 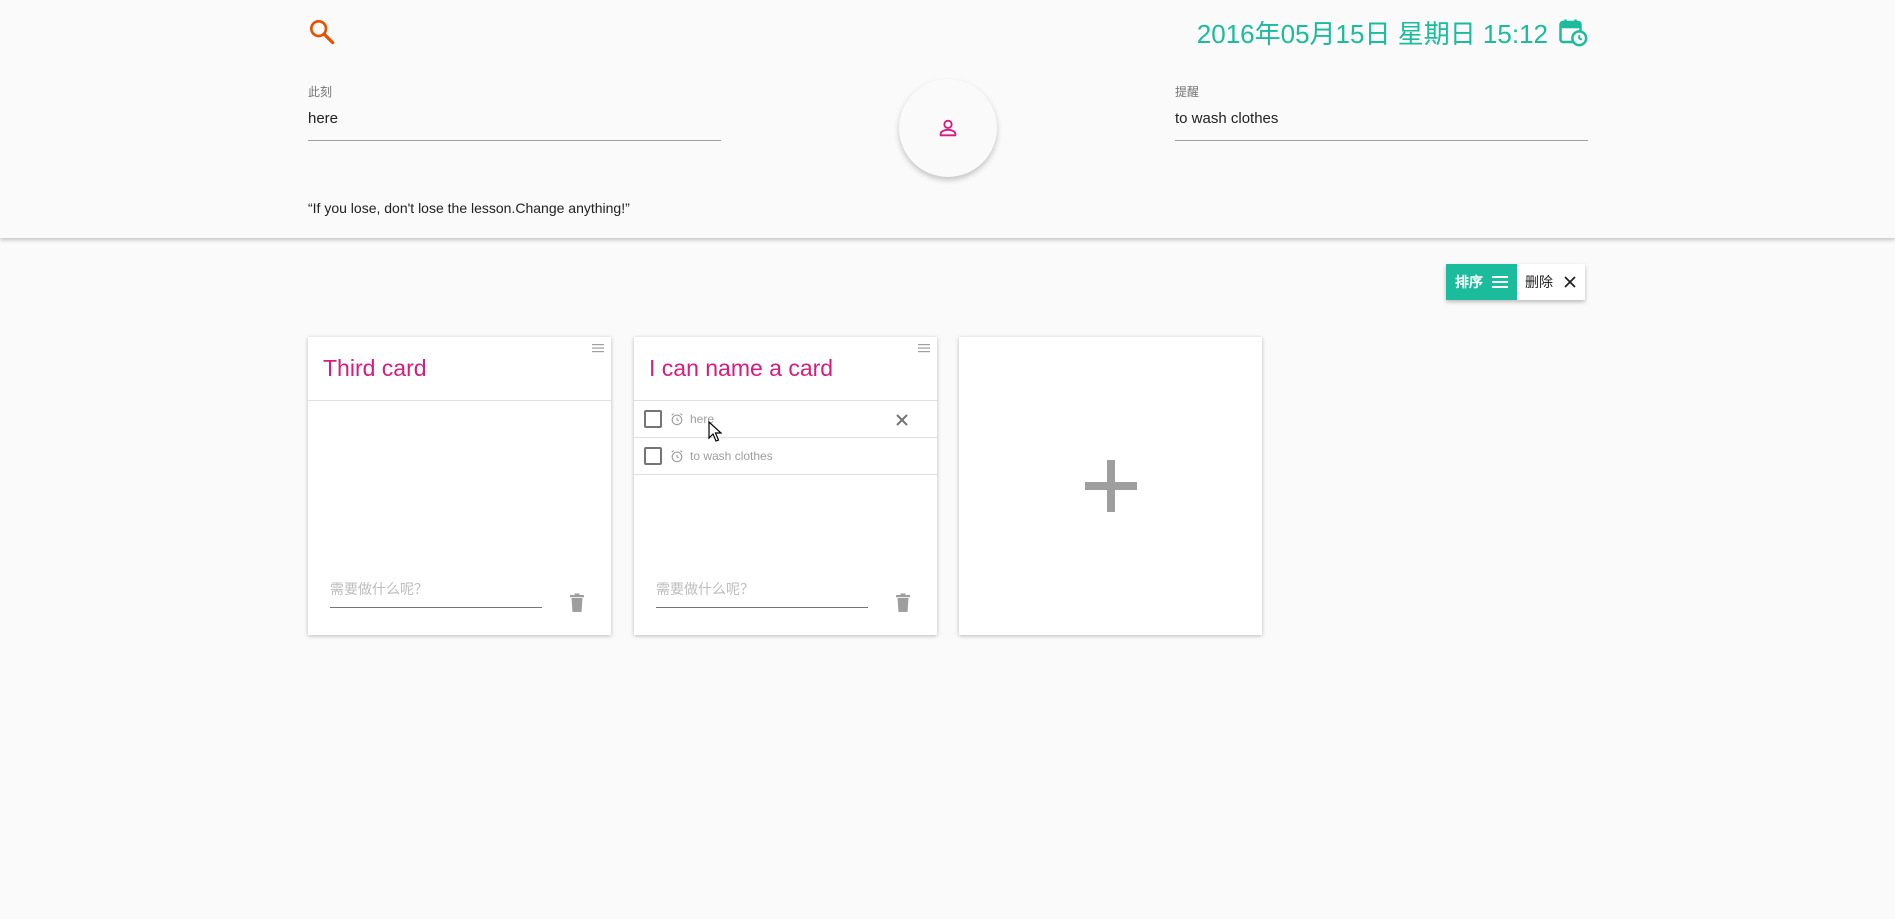 I want to click on sort-button: 排序, so click(x=1481, y=282).